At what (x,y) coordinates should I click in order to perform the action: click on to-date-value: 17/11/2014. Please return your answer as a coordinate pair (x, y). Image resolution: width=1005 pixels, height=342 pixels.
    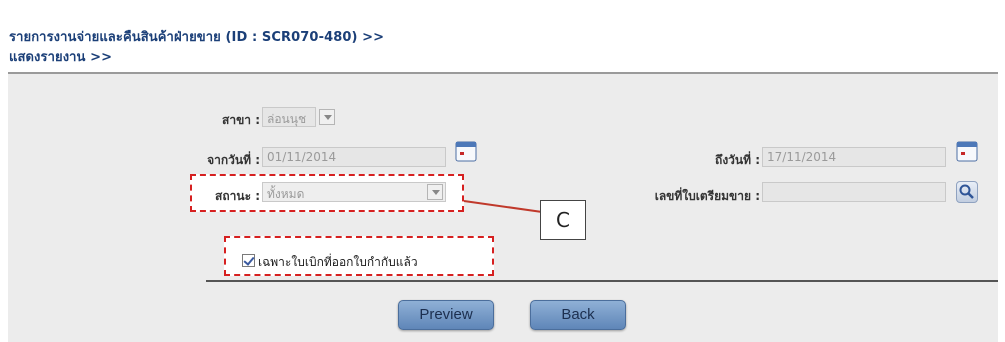
    Looking at the image, I should click on (802, 157).